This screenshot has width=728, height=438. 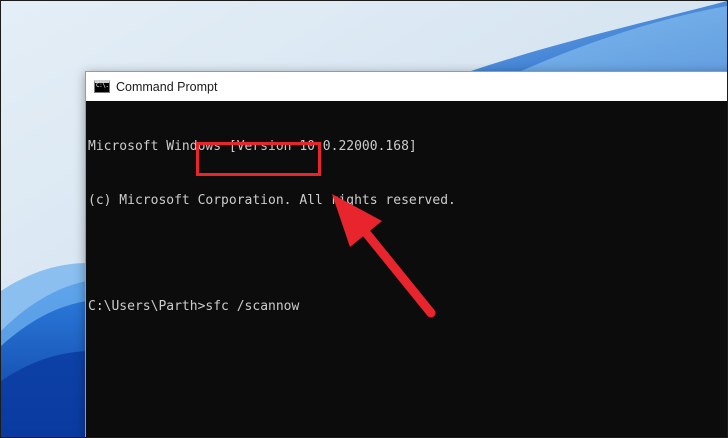 I want to click on cmd-app-icon-glyph: C:\., so click(x=102, y=85).